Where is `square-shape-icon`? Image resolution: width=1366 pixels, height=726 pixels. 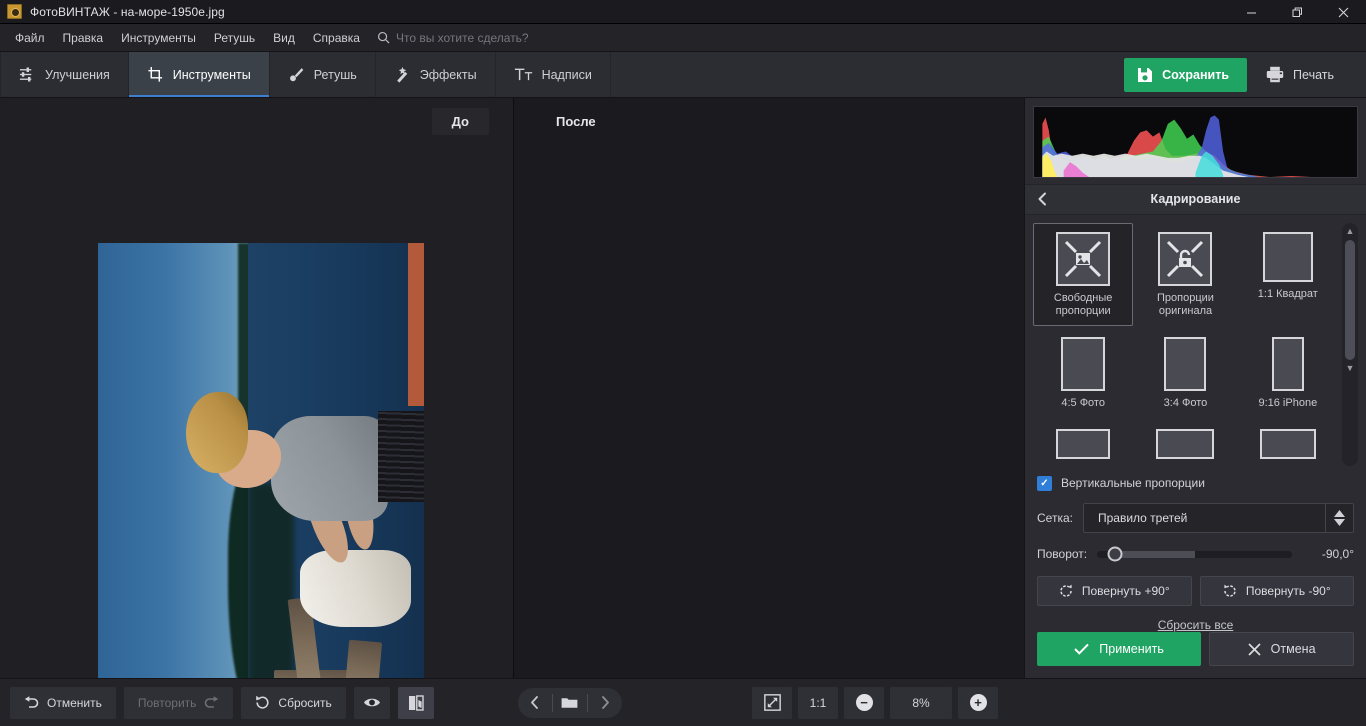
square-shape-icon is located at coordinates (1287, 256).